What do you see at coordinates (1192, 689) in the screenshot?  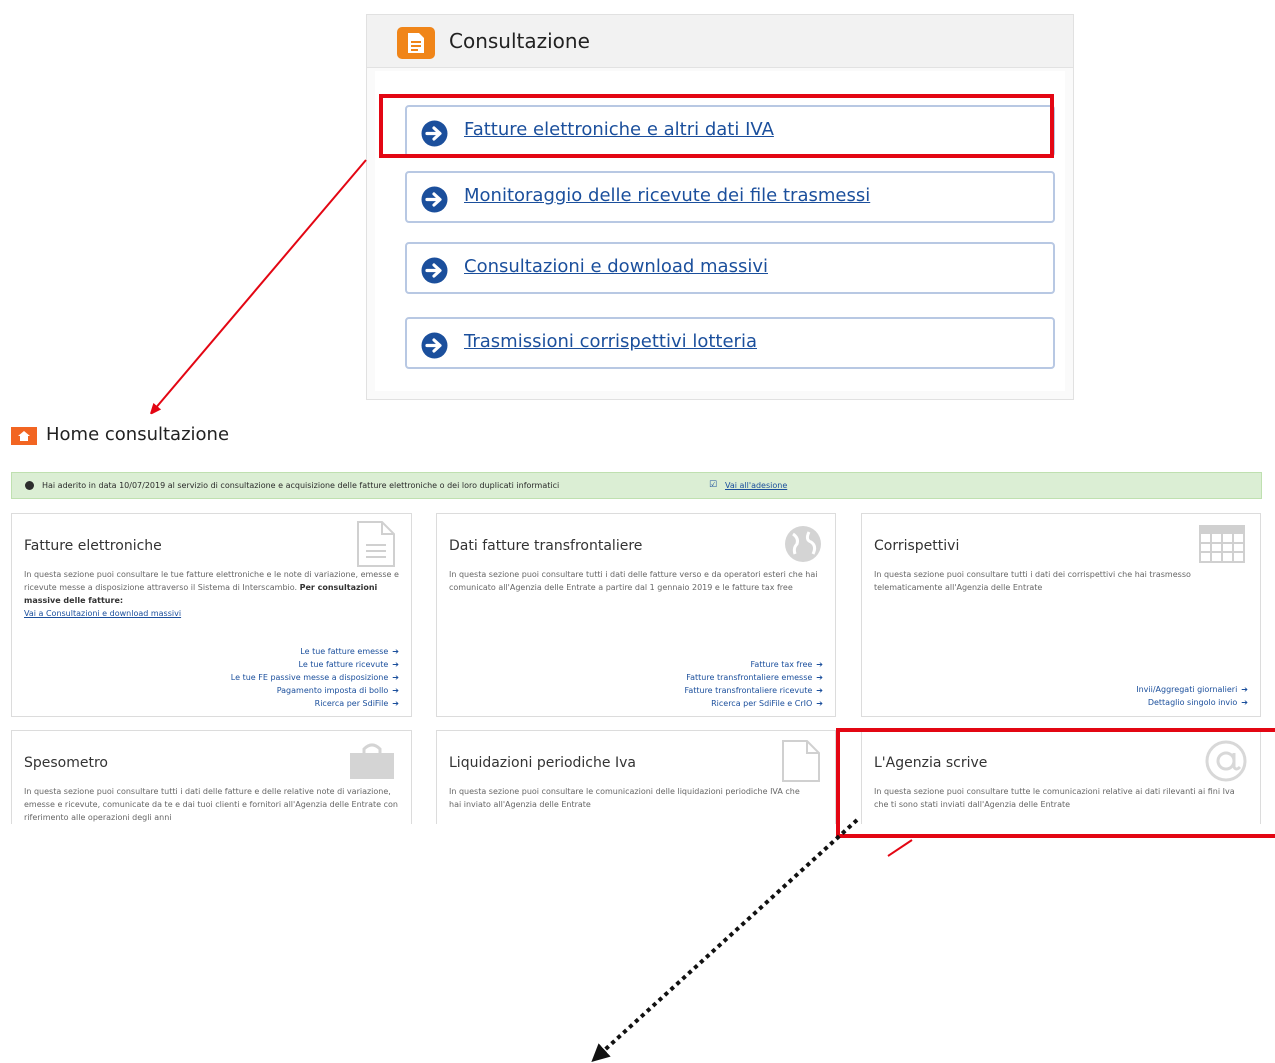 I see `card-link: Invii/Aggregati giornalieri ➔` at bounding box center [1192, 689].